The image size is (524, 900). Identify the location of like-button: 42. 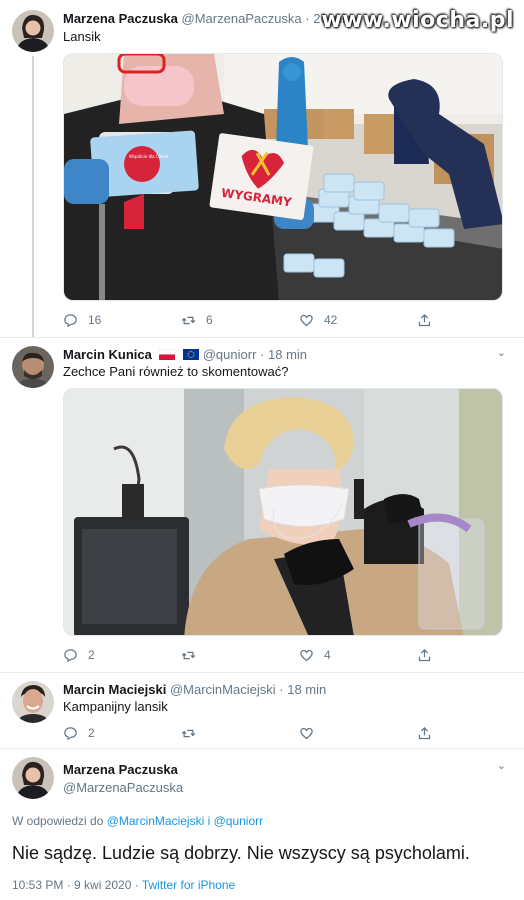
(358, 320).